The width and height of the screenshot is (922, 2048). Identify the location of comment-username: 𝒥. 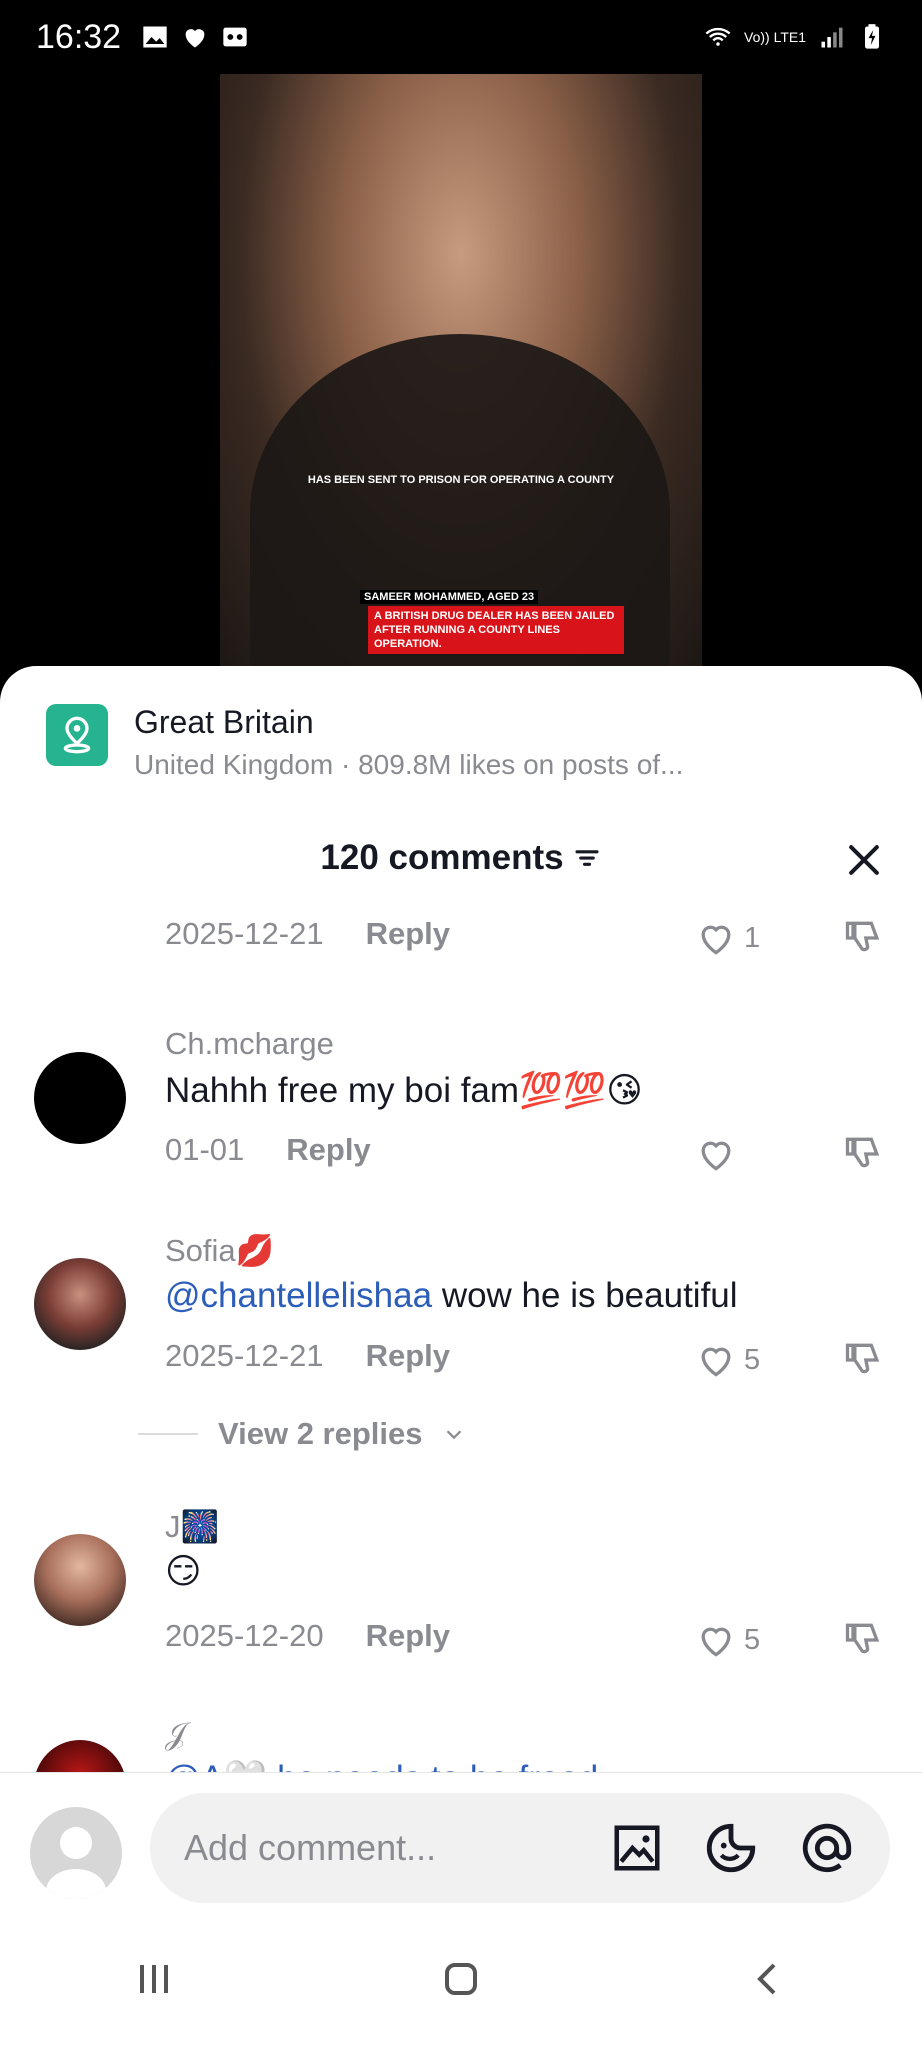
(175, 1734).